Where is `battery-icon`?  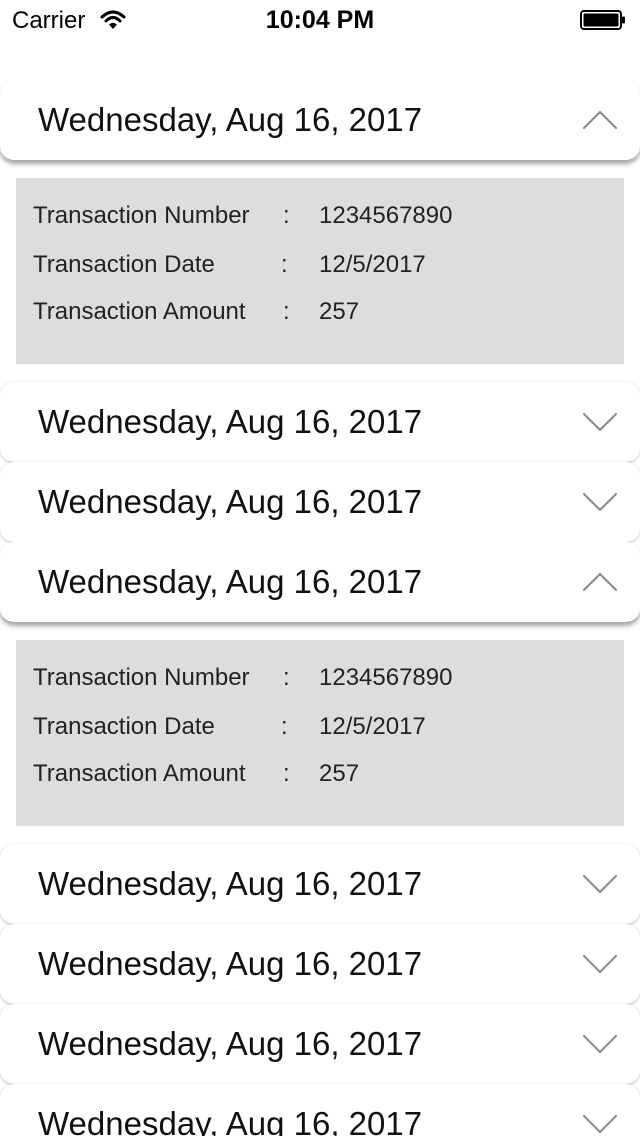 battery-icon is located at coordinates (602, 20).